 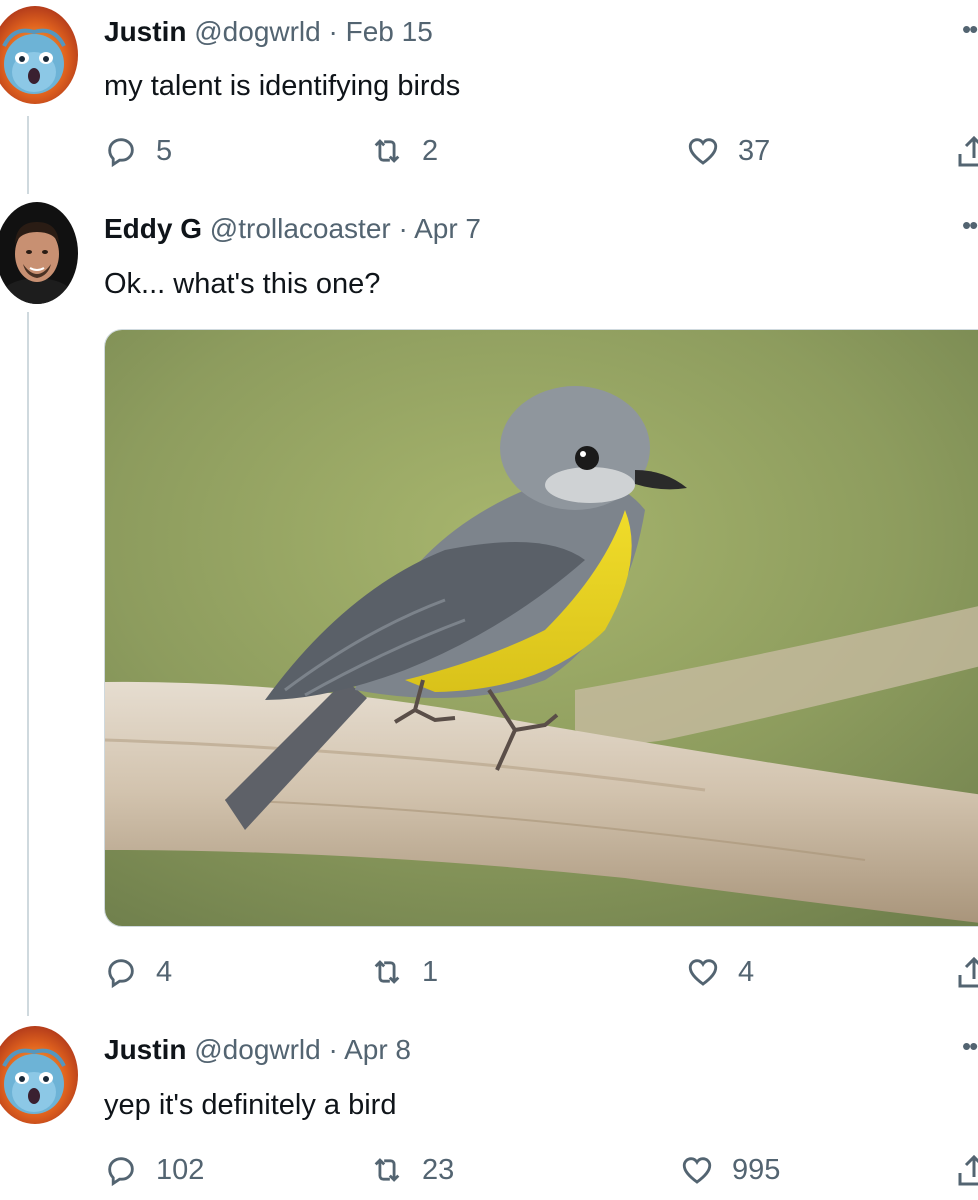 What do you see at coordinates (447, 228) in the screenshot?
I see `timestamp: Apr 7` at bounding box center [447, 228].